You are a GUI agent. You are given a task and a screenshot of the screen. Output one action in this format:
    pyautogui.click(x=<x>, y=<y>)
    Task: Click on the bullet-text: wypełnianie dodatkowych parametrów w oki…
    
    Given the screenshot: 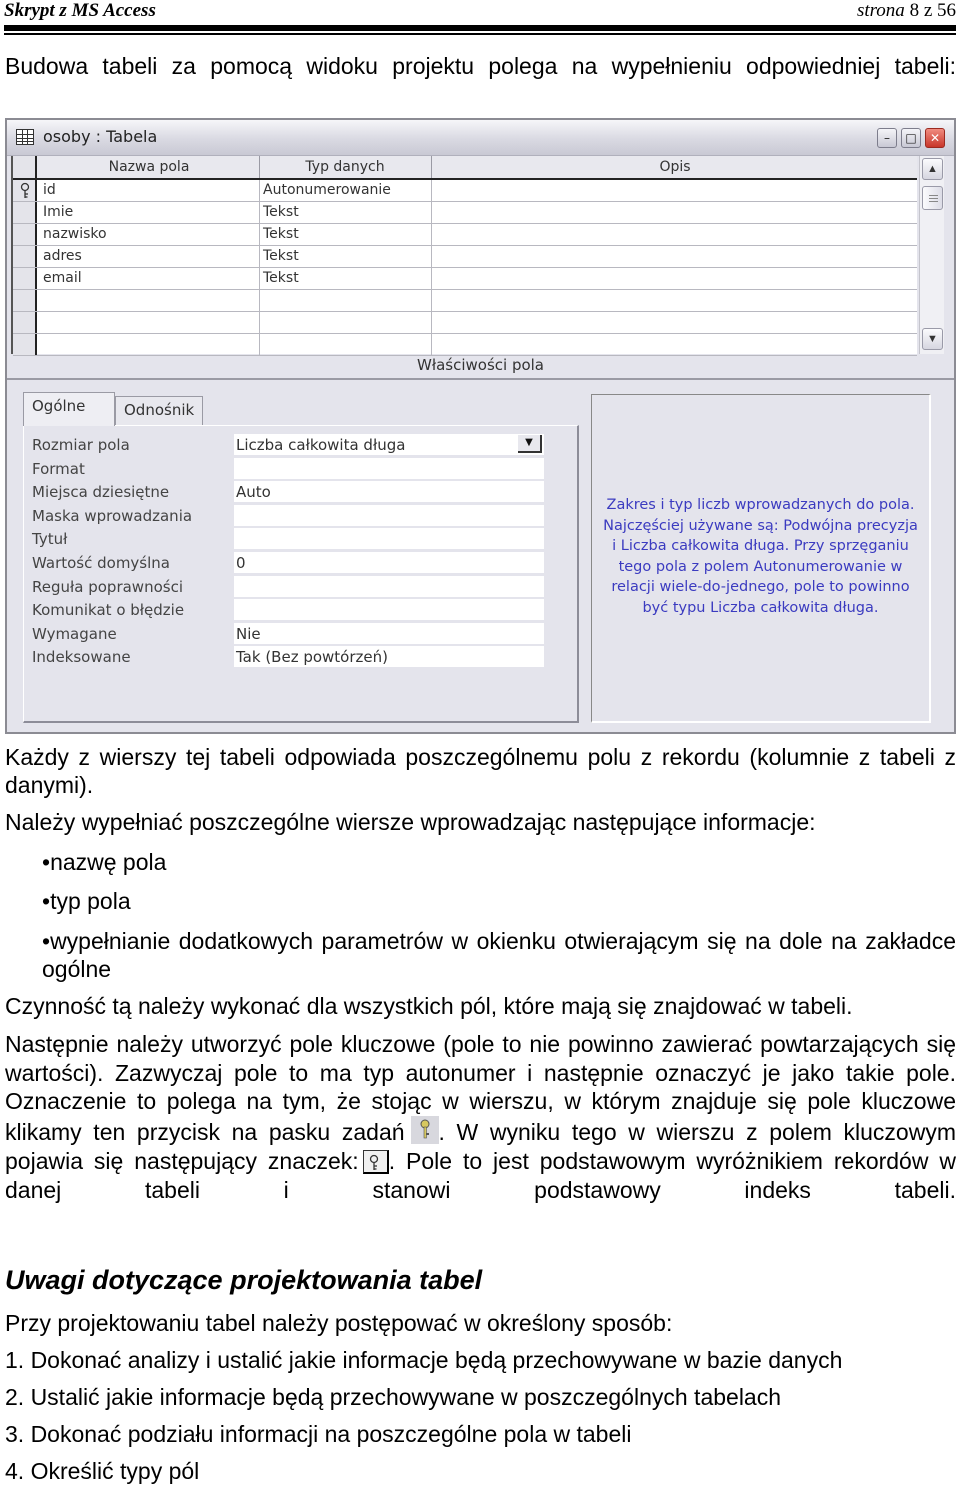 What is the action you would take?
    pyautogui.click(x=499, y=955)
    